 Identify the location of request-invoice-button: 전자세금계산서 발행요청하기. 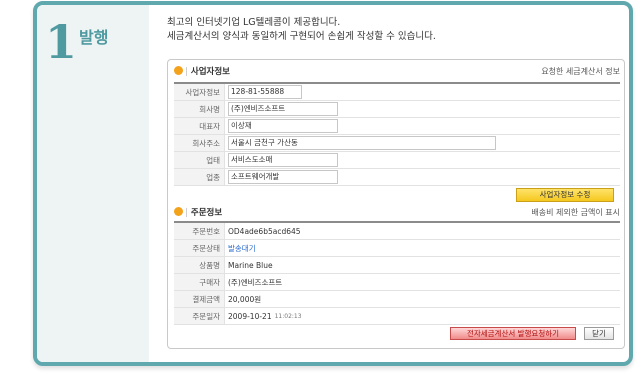
(513, 333).